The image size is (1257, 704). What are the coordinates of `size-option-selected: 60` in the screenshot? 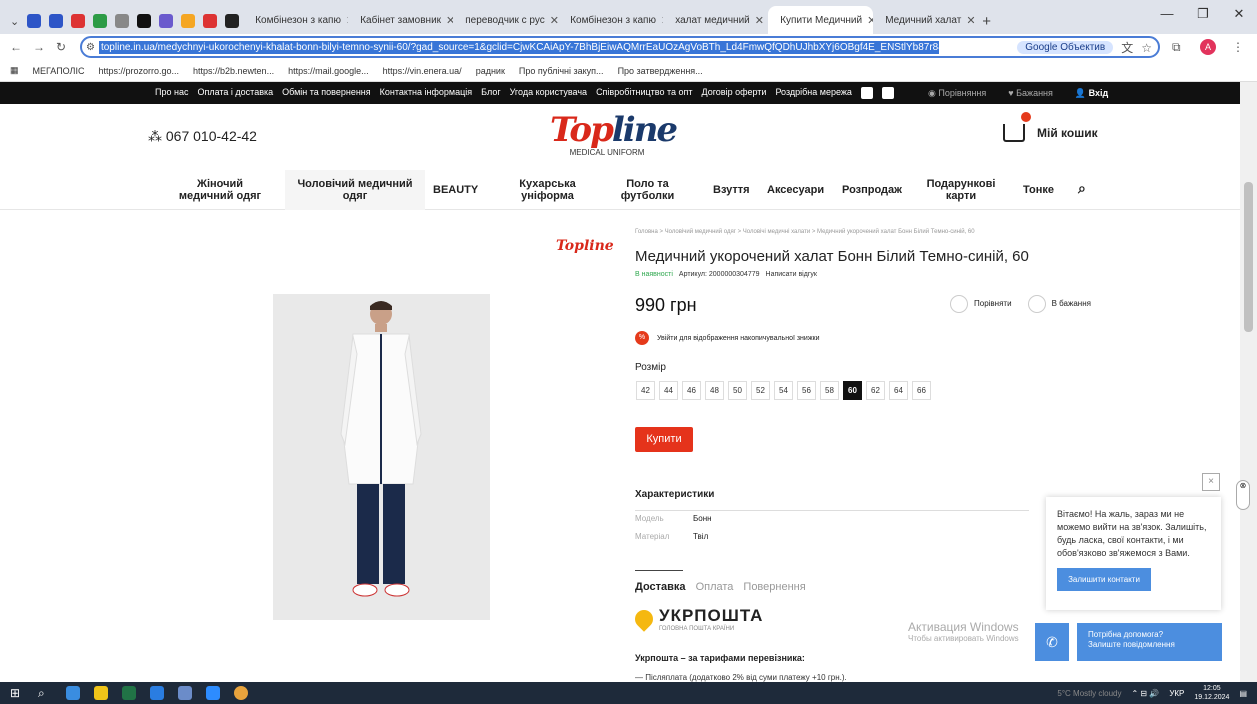 It's located at (852, 390).